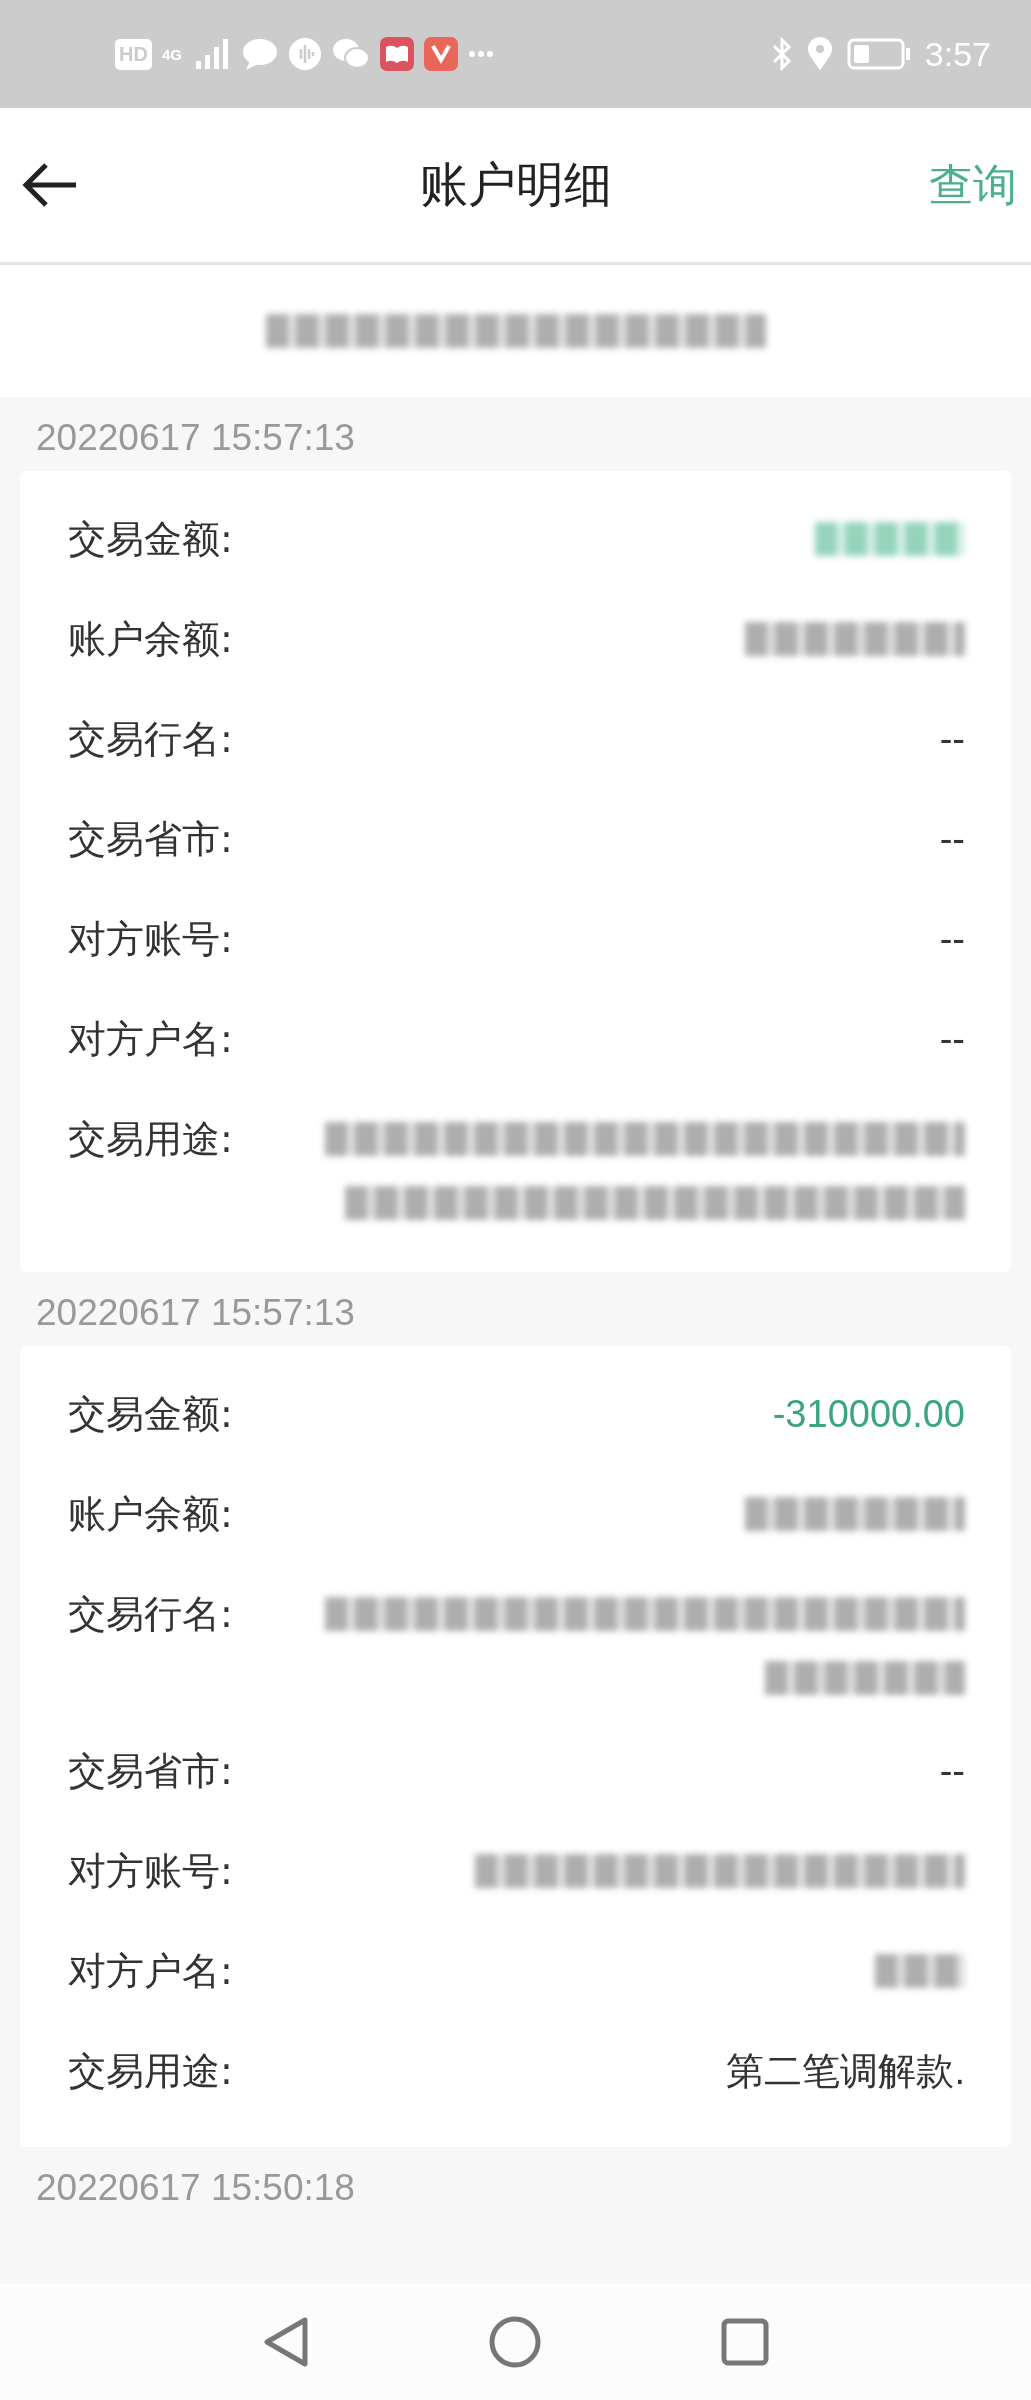  Describe the element at coordinates (285, 2342) in the screenshot. I see `back-icon` at that location.